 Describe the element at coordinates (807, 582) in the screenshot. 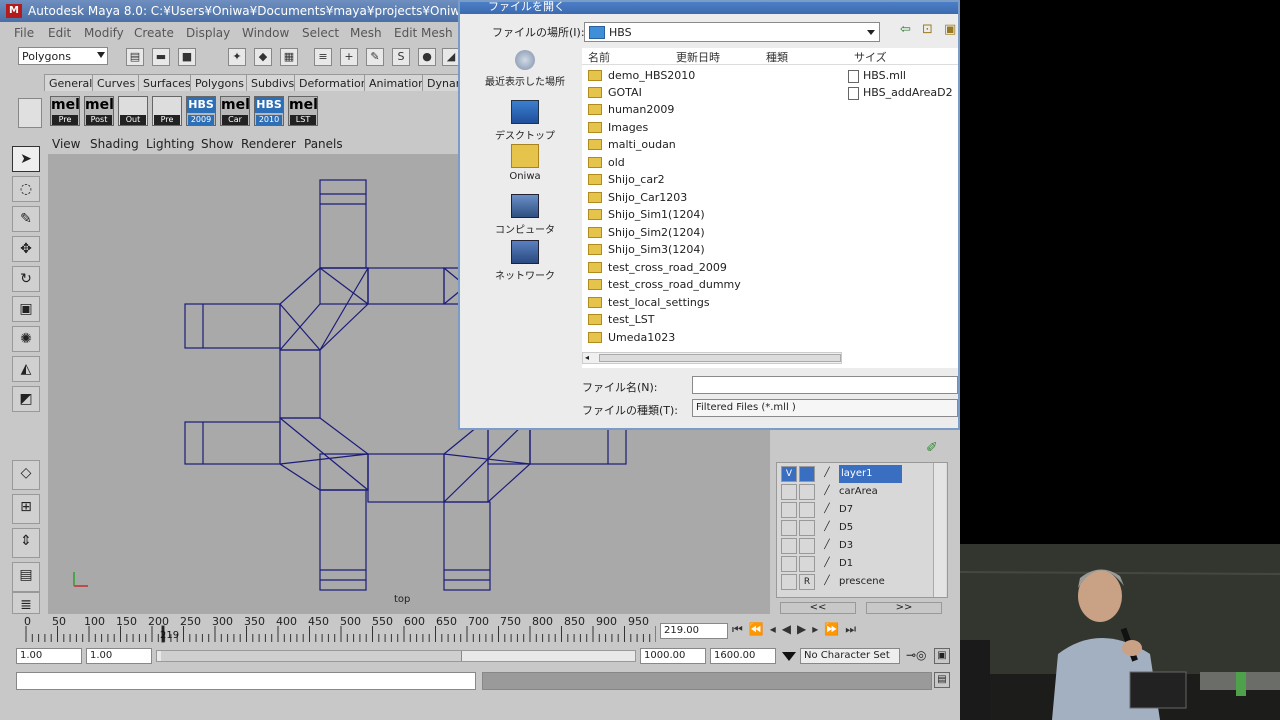

I see `layer-type-toggle: R` at that location.